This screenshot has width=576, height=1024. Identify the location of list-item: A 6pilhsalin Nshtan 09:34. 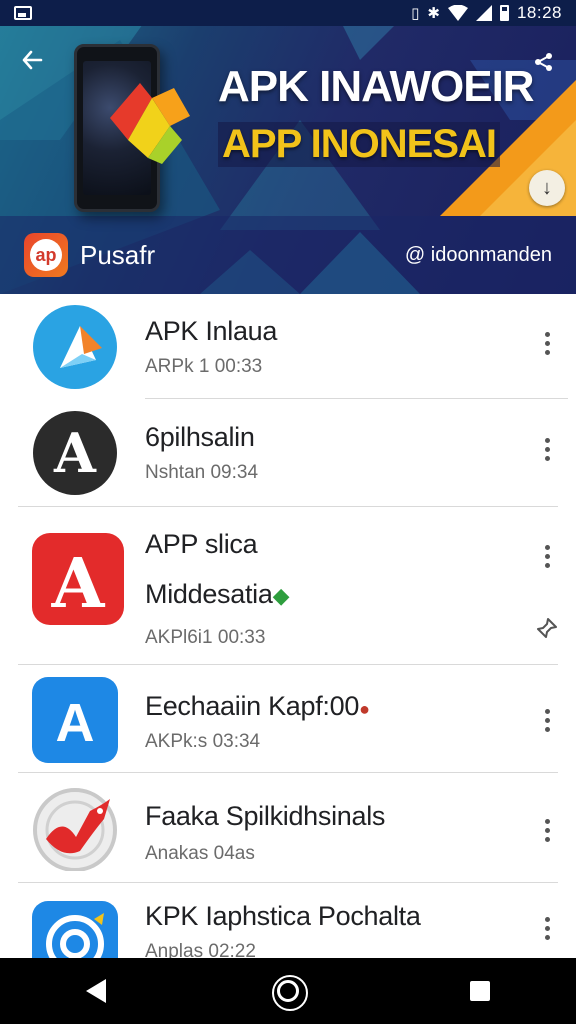
(288, 453).